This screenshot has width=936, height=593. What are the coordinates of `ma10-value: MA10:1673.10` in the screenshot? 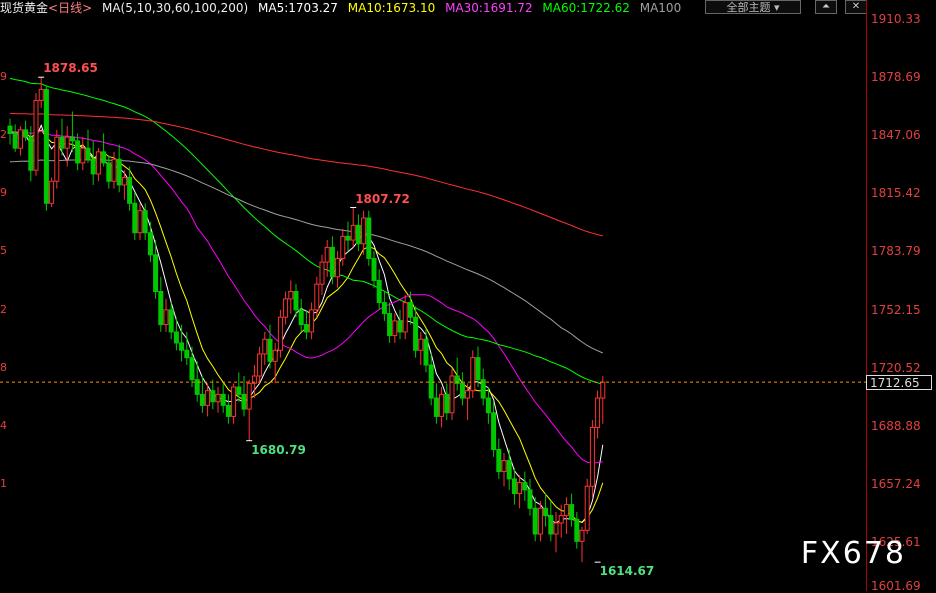 It's located at (391, 8).